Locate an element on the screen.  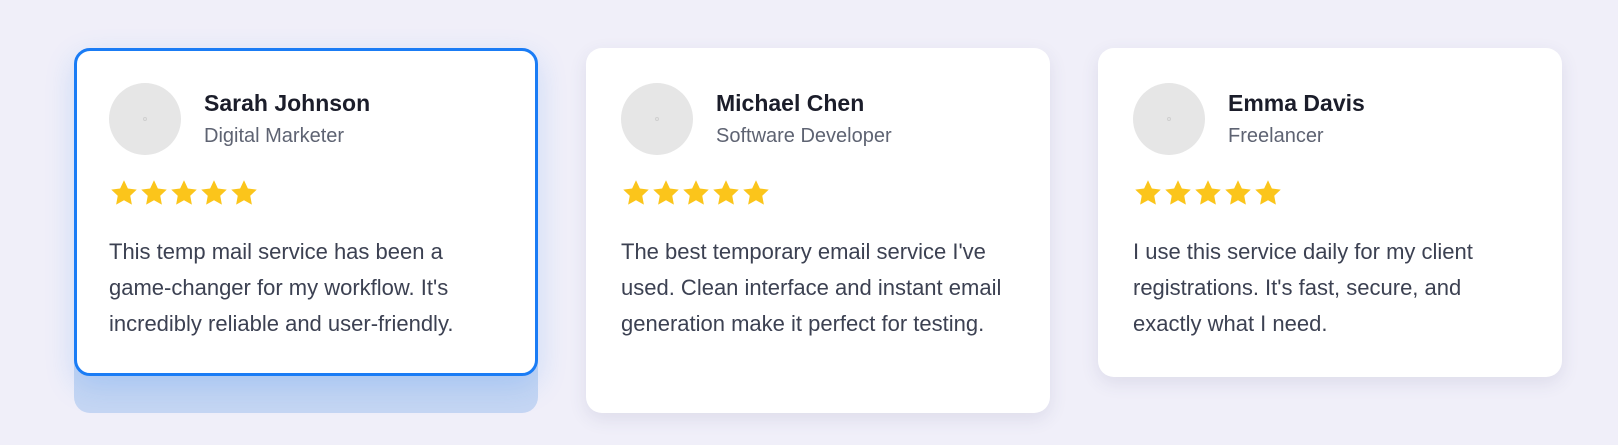
testimonial-header: Emma Davis Freelancer is located at coordinates (1330, 119).